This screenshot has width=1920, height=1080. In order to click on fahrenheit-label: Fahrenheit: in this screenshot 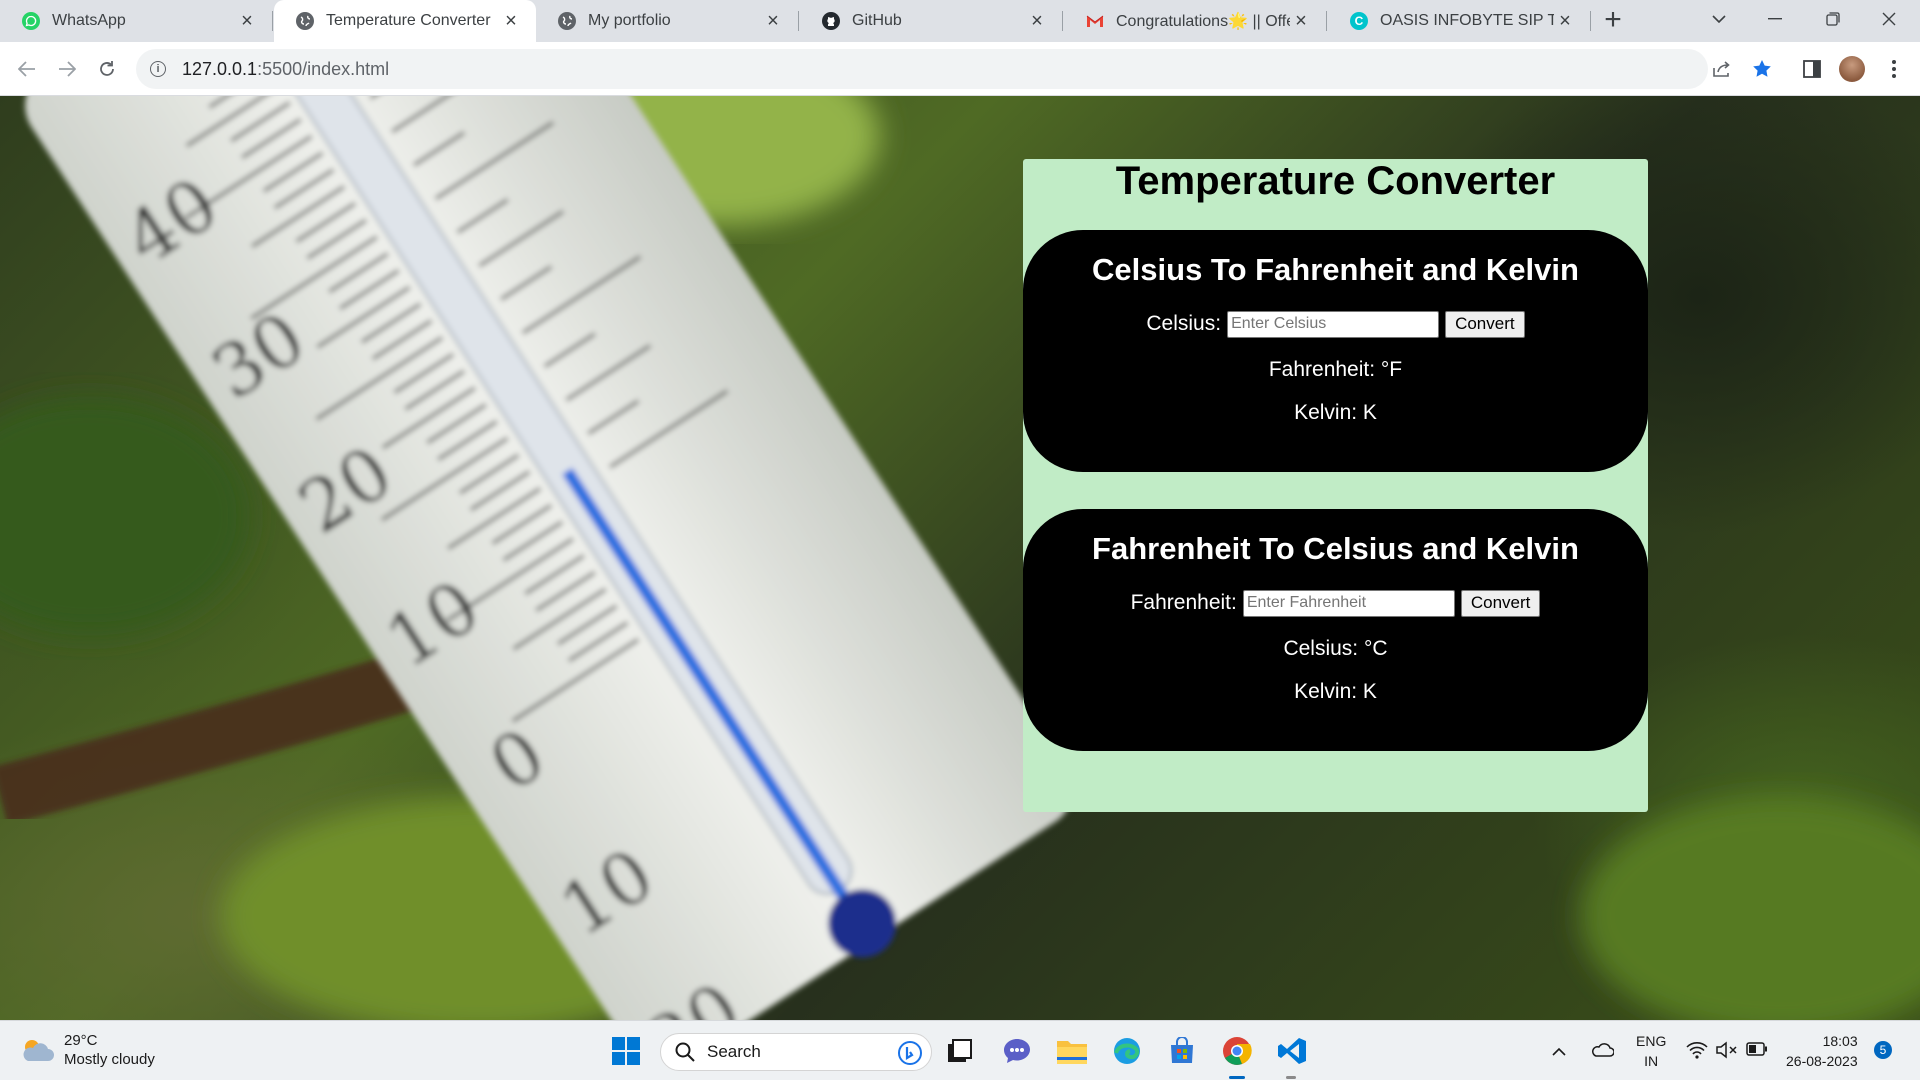, I will do `click(1183, 602)`.